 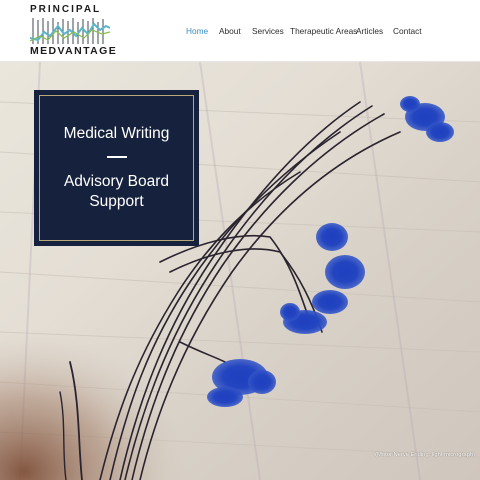 I want to click on promo-line-support: Support, so click(x=116, y=201).